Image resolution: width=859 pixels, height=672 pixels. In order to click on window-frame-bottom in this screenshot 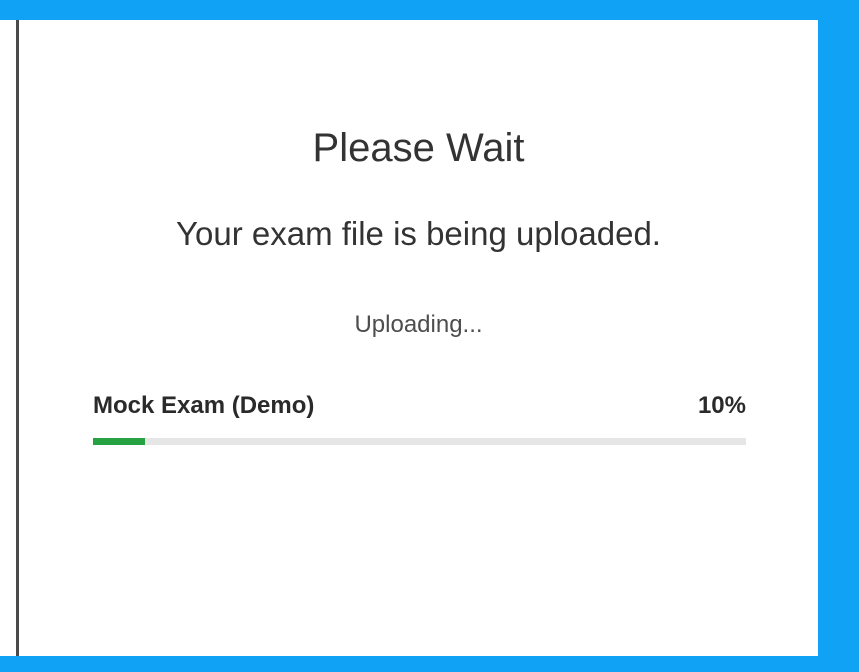, I will do `click(429, 664)`.